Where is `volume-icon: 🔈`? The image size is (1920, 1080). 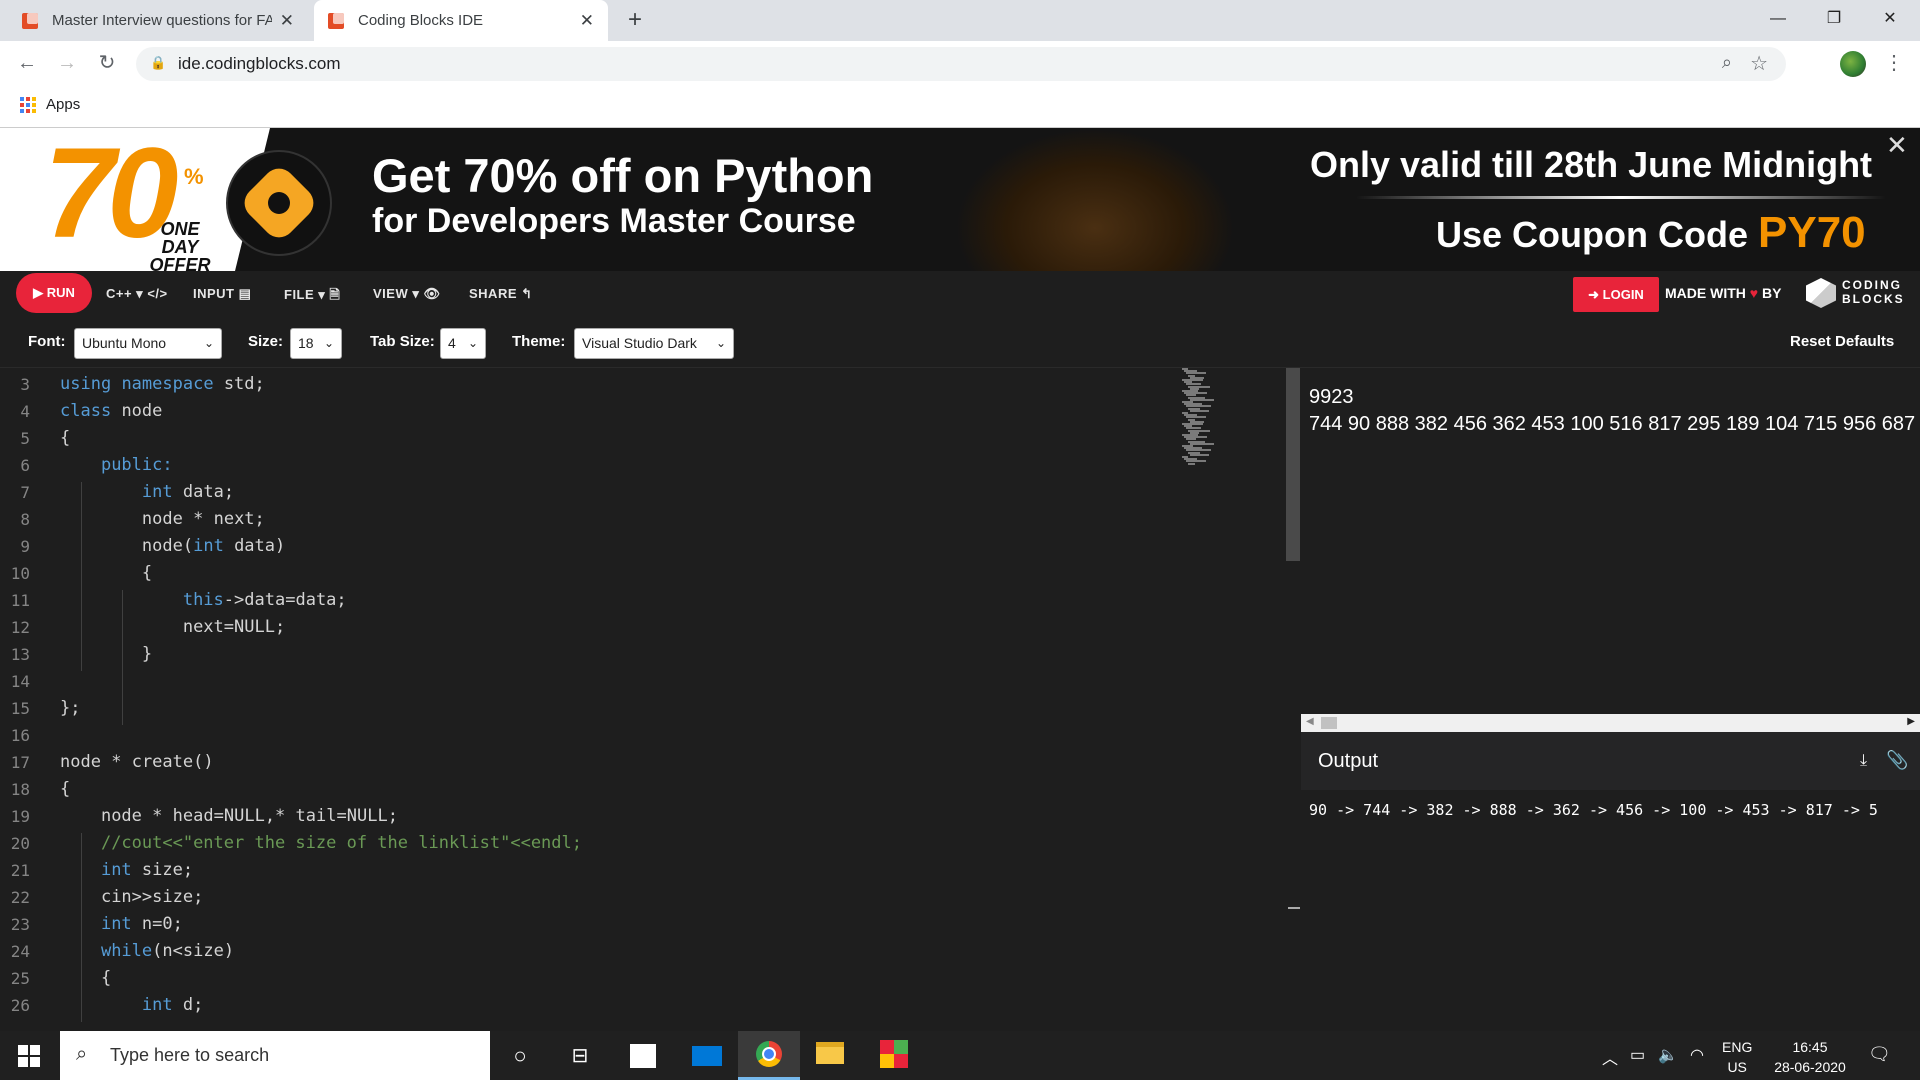 volume-icon: 🔈 is located at coordinates (1668, 1055).